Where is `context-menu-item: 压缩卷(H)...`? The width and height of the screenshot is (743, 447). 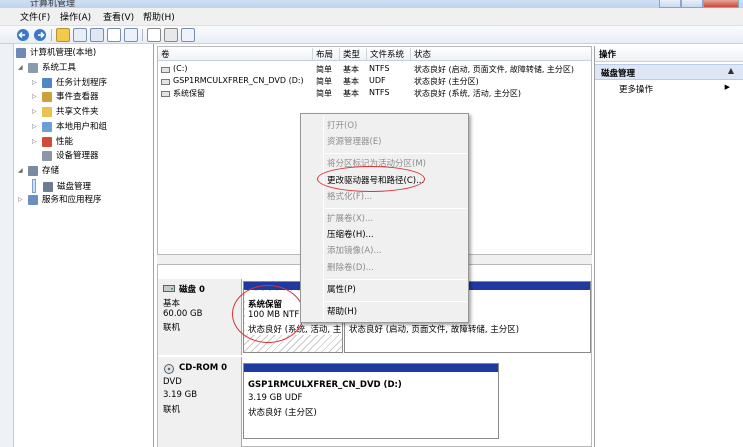
context-menu-item: 压缩卷(H)... is located at coordinates (350, 234).